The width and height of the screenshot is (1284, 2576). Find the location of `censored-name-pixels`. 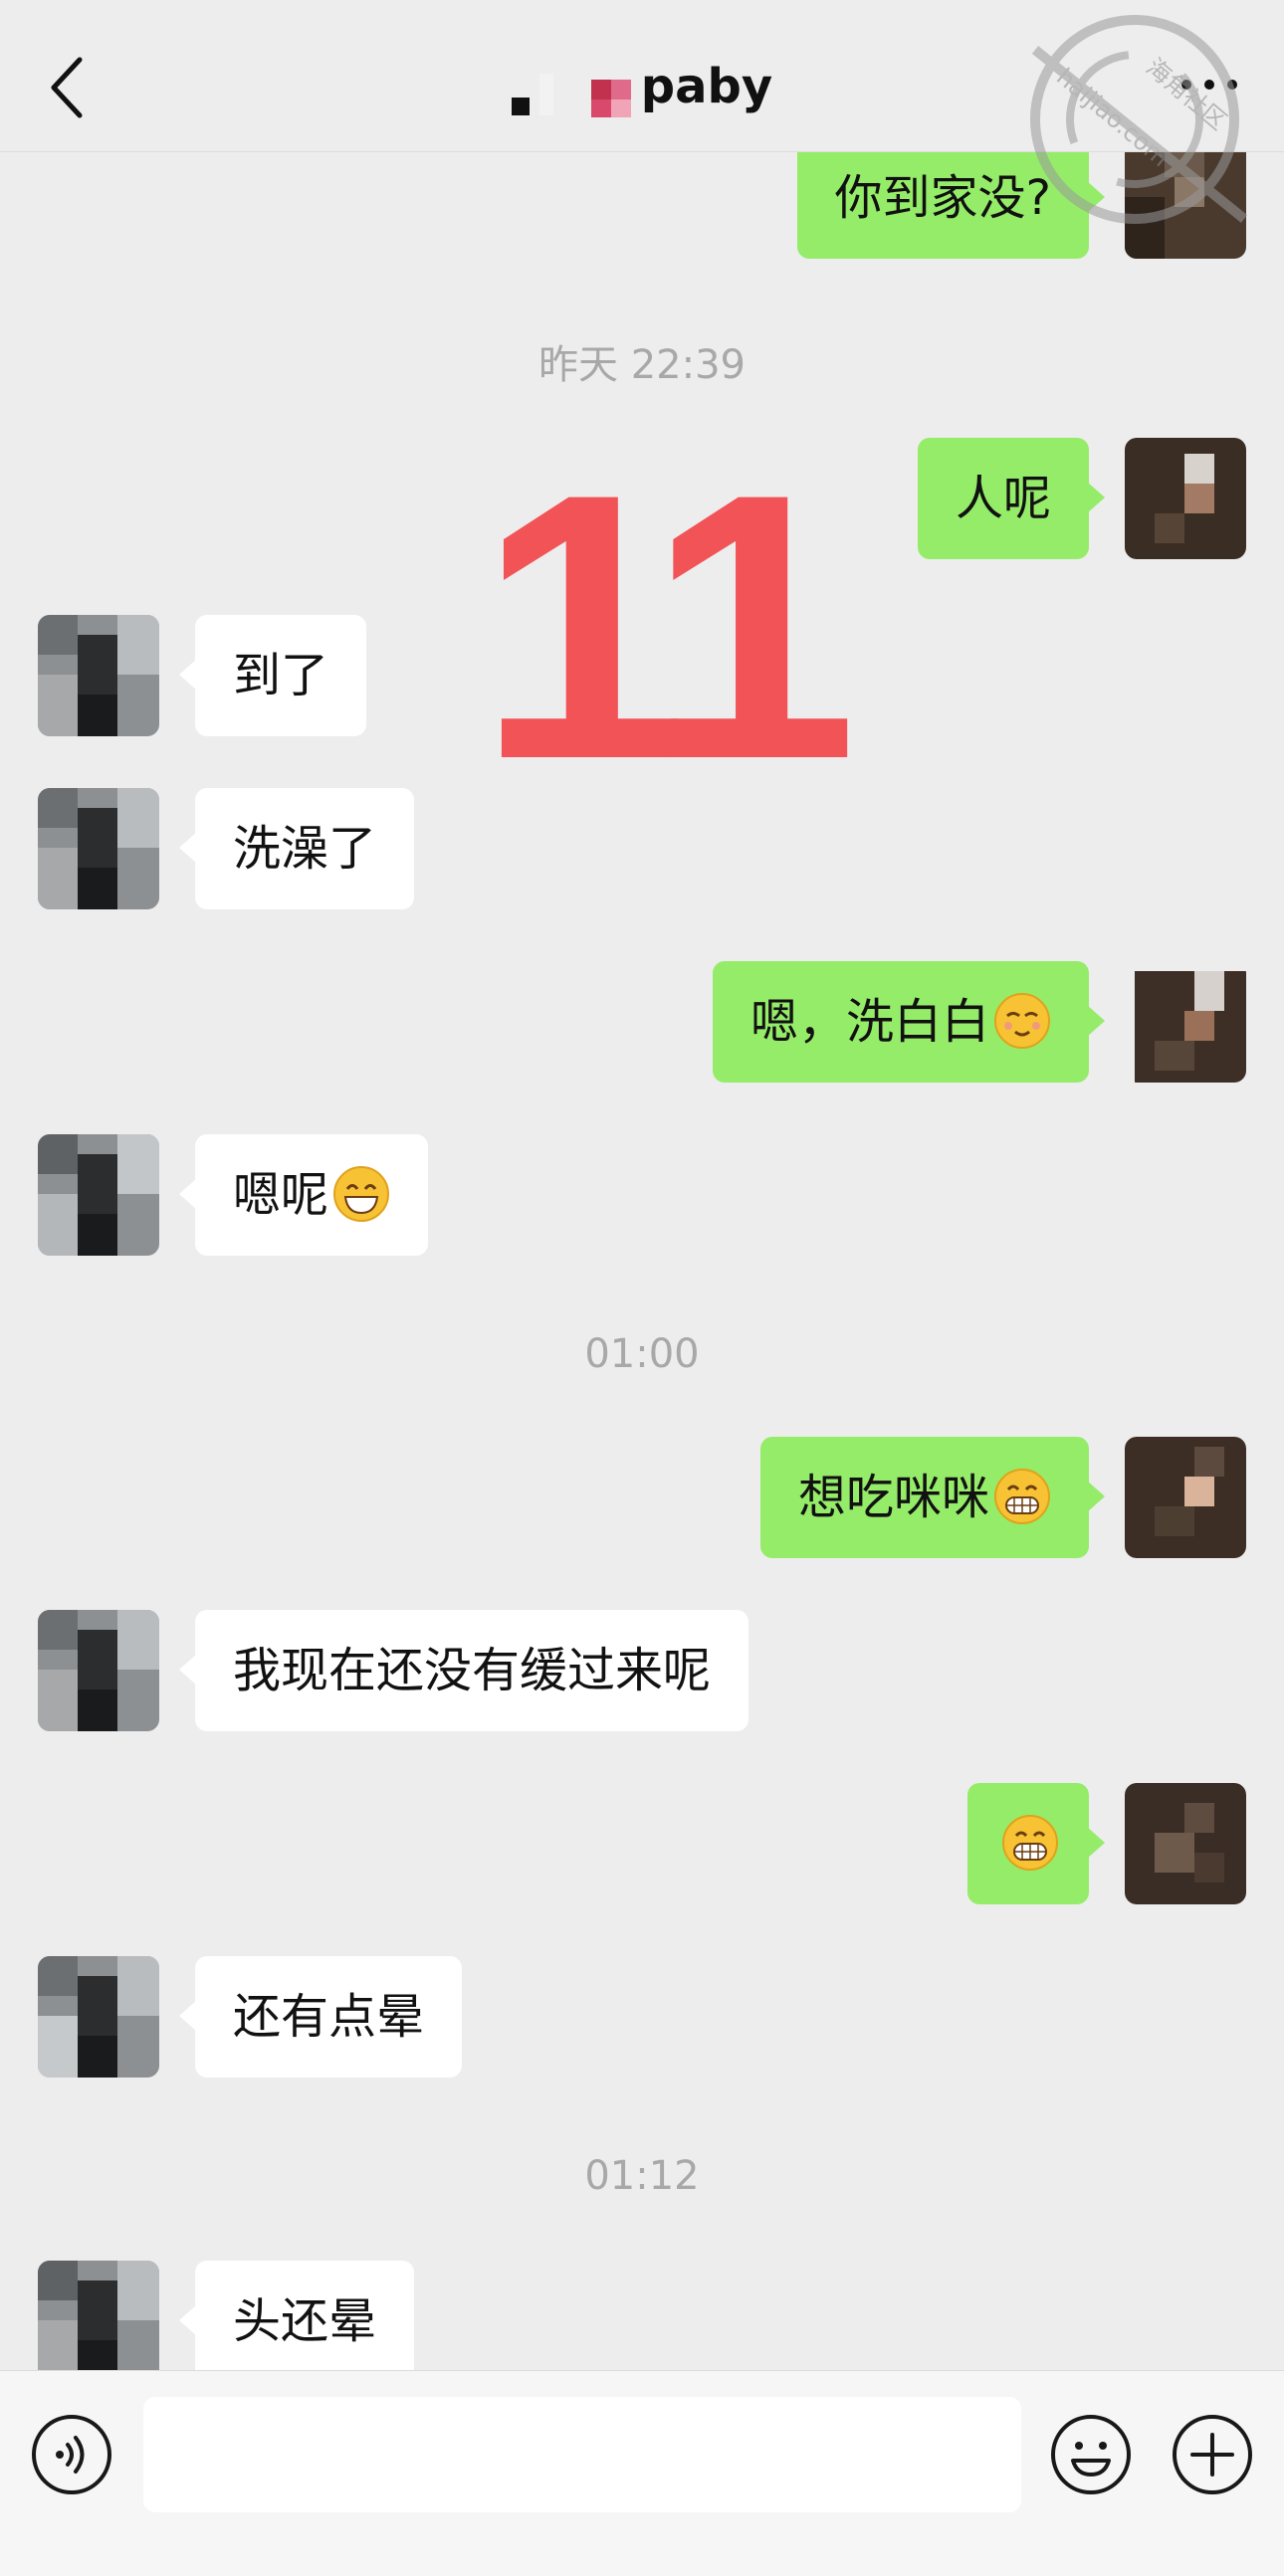

censored-name-pixels is located at coordinates (571, 95).